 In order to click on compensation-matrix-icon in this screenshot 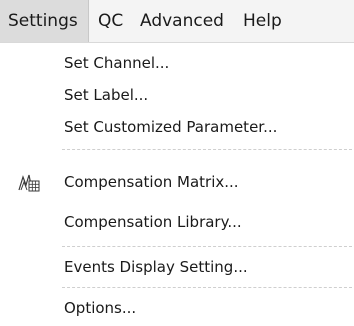, I will do `click(29, 182)`.